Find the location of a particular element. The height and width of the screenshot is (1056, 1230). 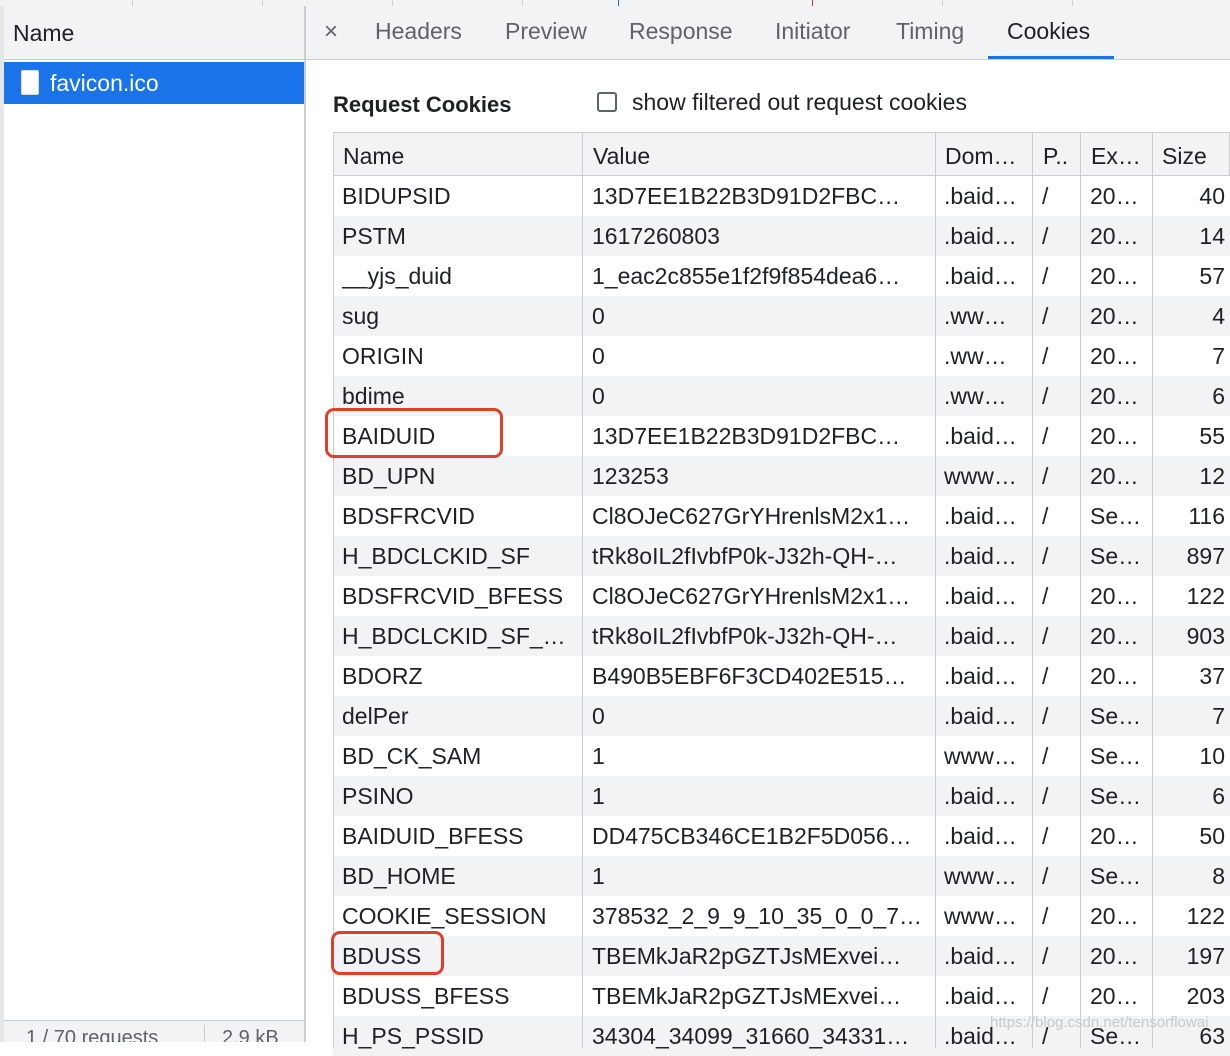

column-header-path: P.. is located at coordinates (1055, 156).